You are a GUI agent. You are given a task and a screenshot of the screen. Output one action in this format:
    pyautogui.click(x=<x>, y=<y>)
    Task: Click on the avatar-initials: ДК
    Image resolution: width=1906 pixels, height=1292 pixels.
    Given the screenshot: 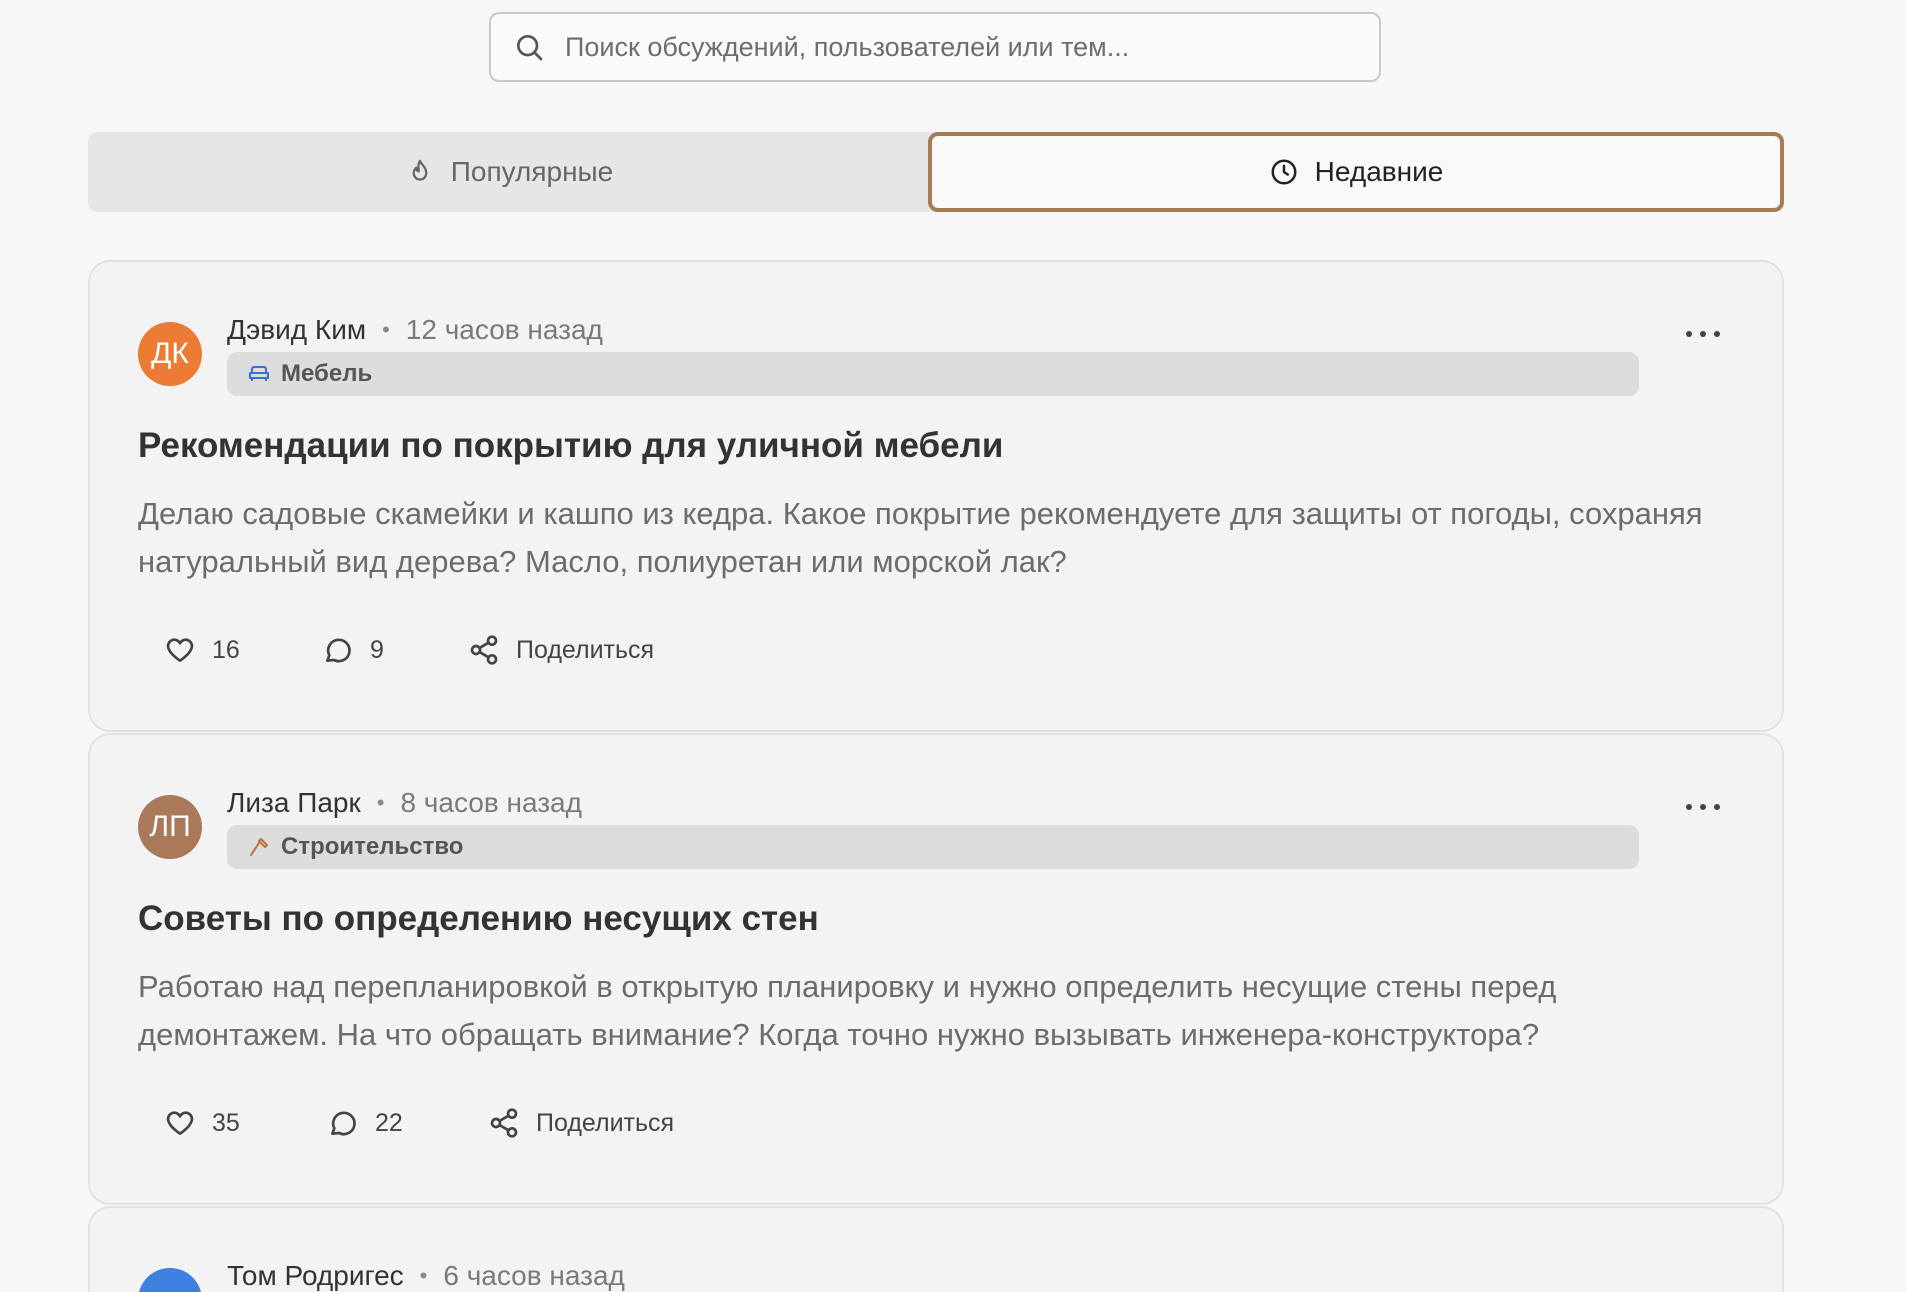 What is the action you would take?
    pyautogui.click(x=170, y=353)
    